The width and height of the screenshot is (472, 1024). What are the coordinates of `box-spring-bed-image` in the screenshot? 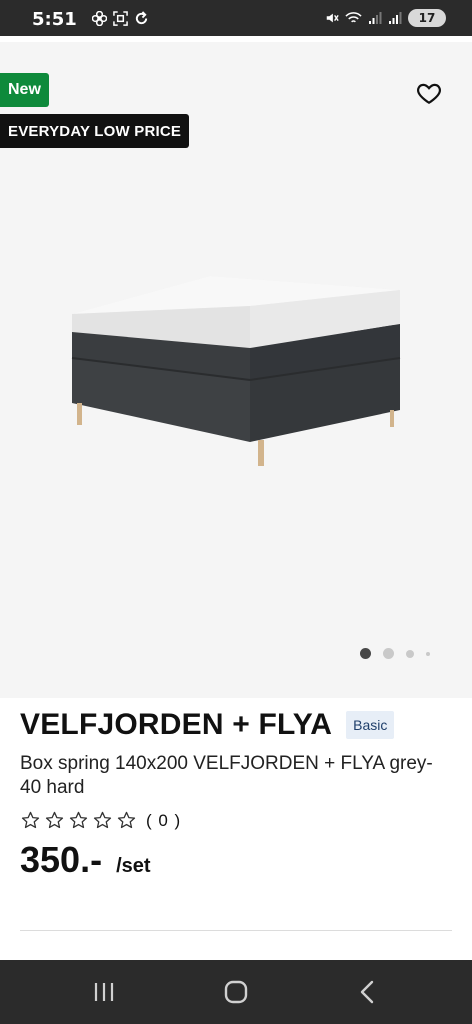 It's located at (236, 371).